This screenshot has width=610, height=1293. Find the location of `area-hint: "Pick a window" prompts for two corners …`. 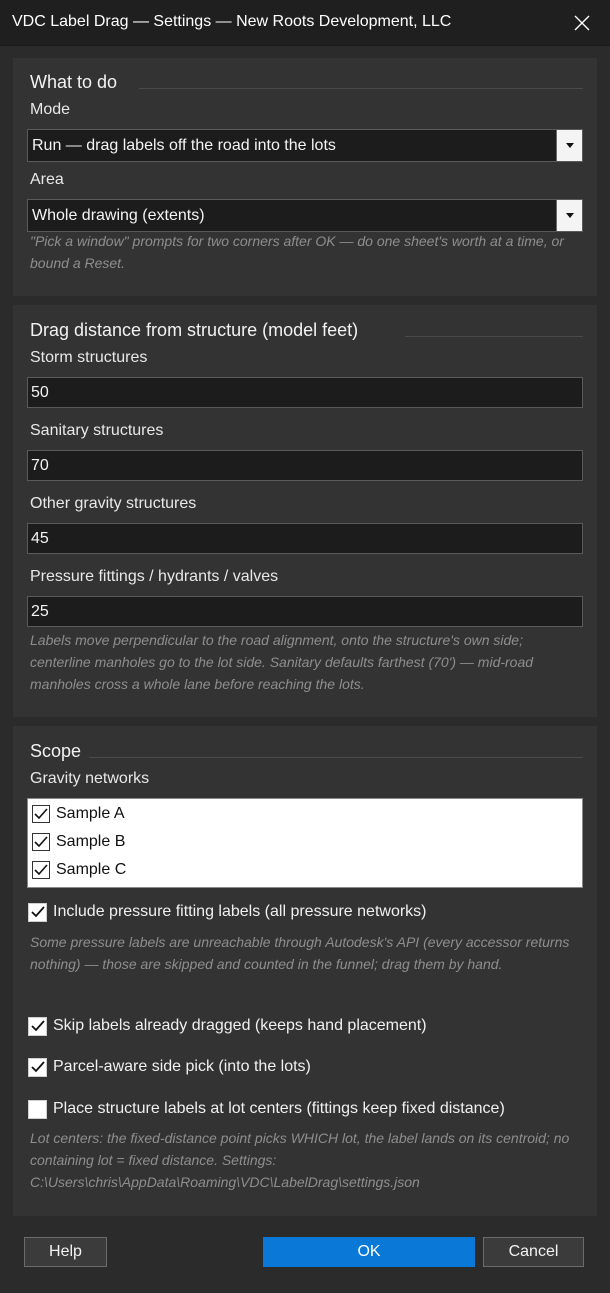

area-hint: "Pick a window" prompts for two corners … is located at coordinates (297, 252).